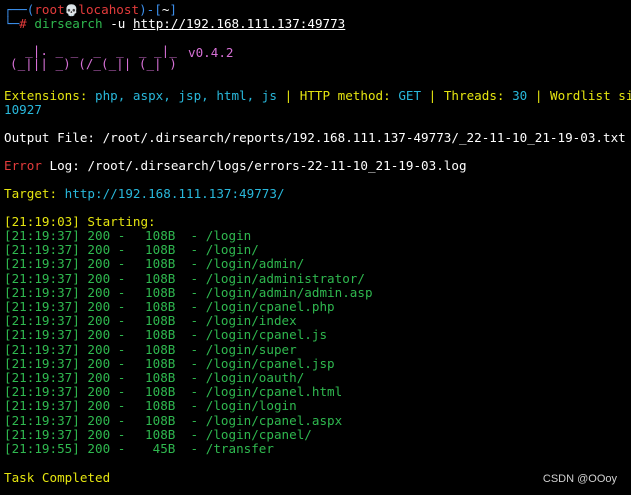 Image resolution: width=631 pixels, height=495 pixels. What do you see at coordinates (255, 377) in the screenshot?
I see `result-path: /login/oauth/` at bounding box center [255, 377].